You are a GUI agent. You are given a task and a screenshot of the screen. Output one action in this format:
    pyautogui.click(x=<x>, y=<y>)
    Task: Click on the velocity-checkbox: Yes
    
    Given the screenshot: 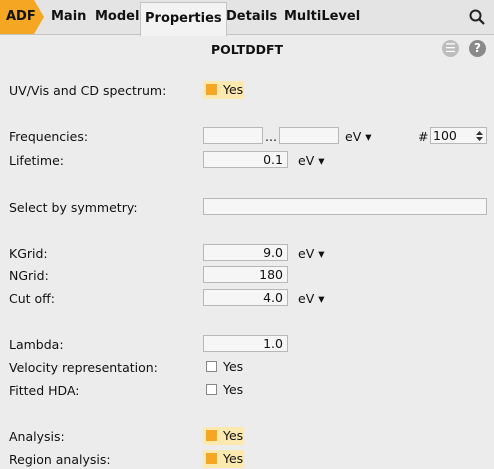 What is the action you would take?
    pyautogui.click(x=223, y=367)
    